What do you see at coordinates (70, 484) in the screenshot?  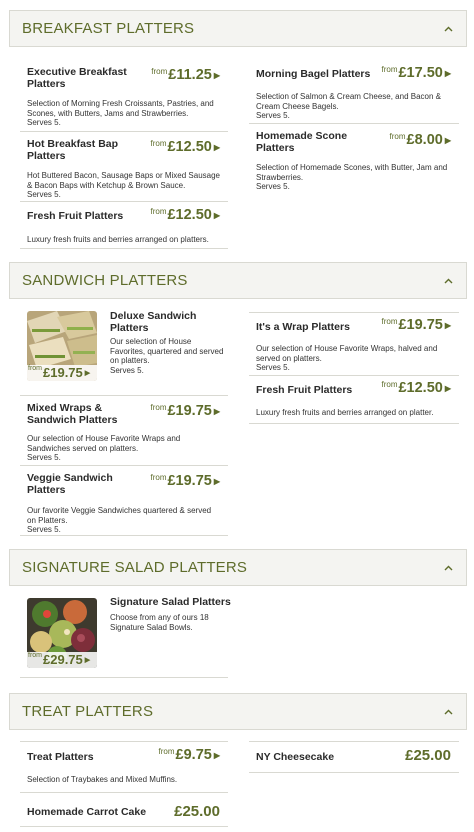 I see `item-name: Veggie Sandwich Platters` at bounding box center [70, 484].